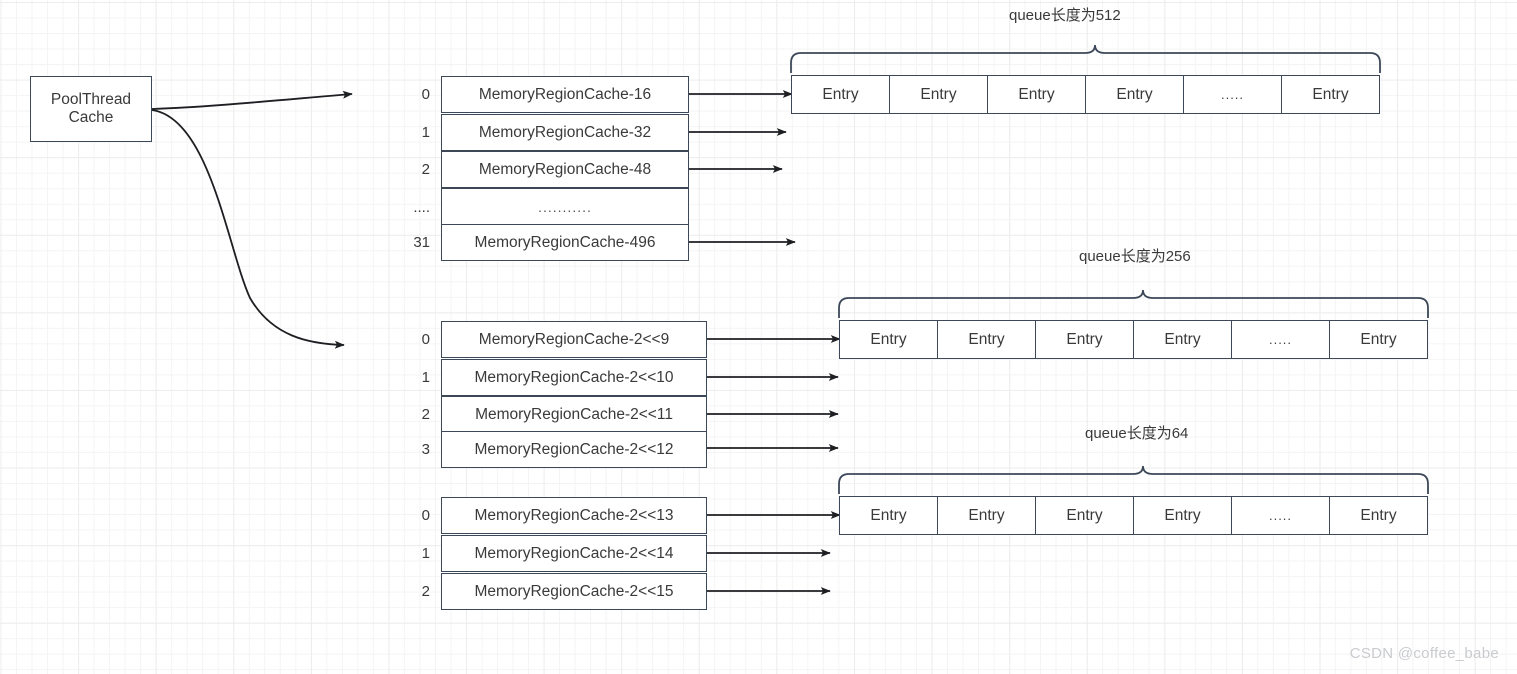 The image size is (1517, 674). I want to click on queue-length-label: queue长度为64, so click(1137, 433).